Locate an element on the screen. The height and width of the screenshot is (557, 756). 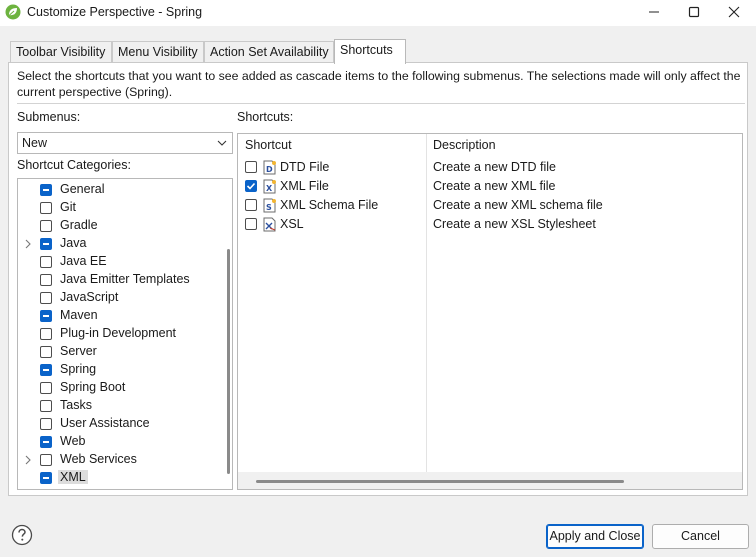
tab-action-set-availability: Action Set Availability is located at coordinates (269, 52).